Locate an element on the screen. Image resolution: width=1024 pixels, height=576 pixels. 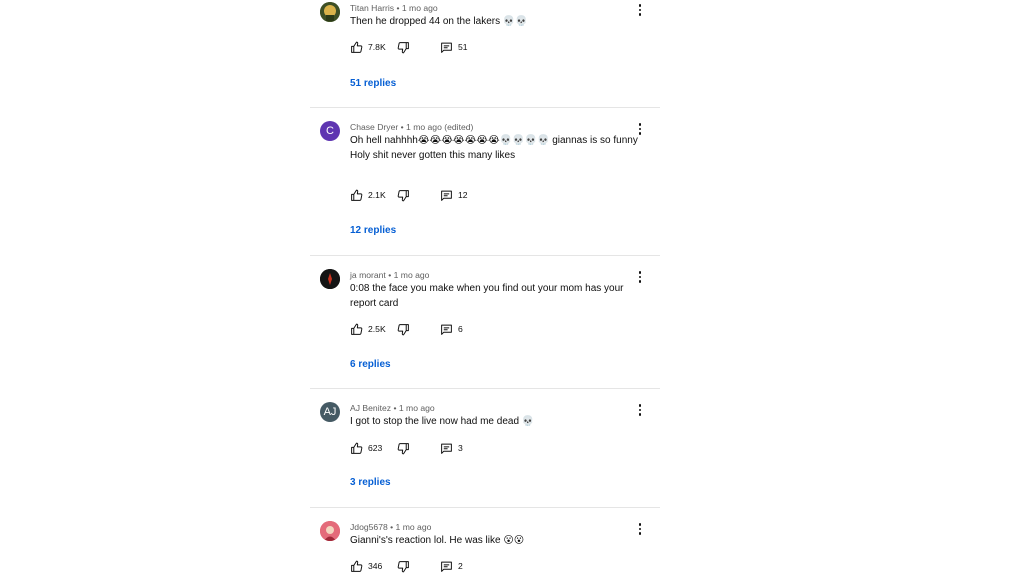
like-button: 346 is located at coordinates (366, 566).